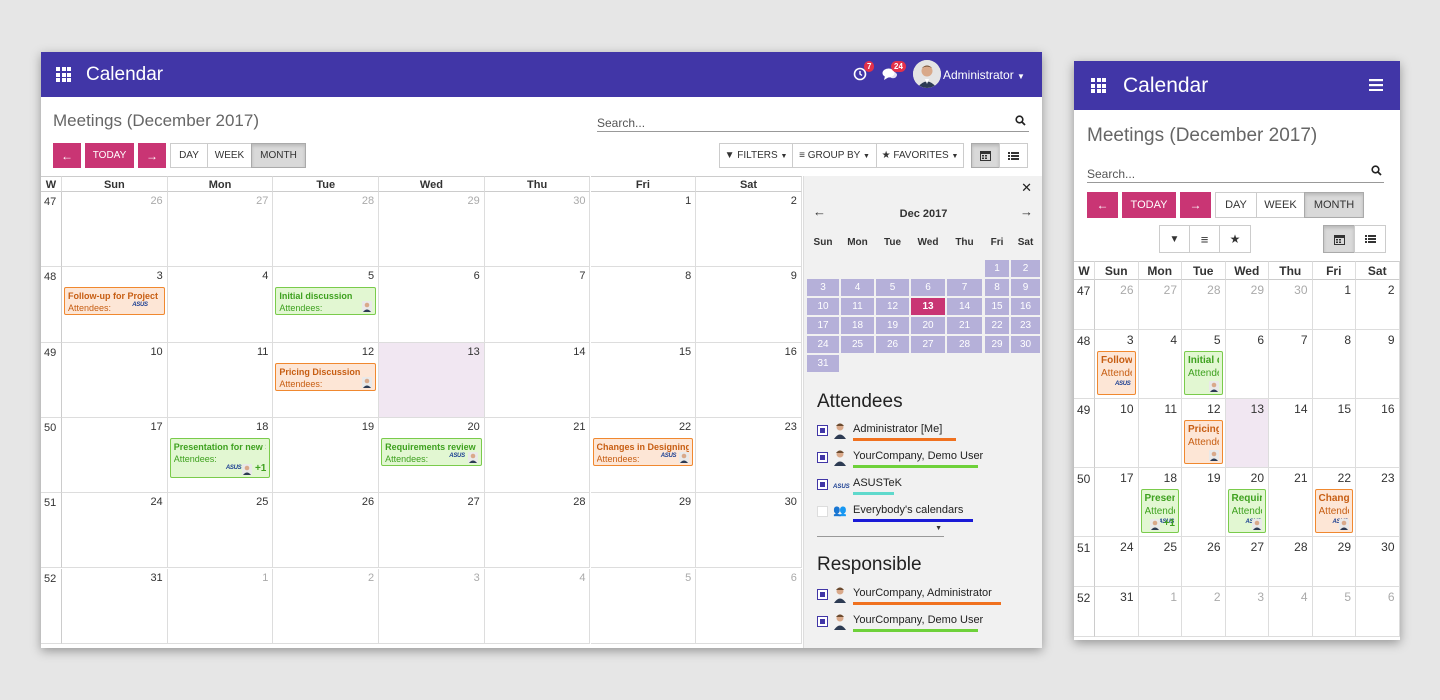 This screenshot has height=700, width=1440. I want to click on mini-calendar-day: 15, so click(997, 306).